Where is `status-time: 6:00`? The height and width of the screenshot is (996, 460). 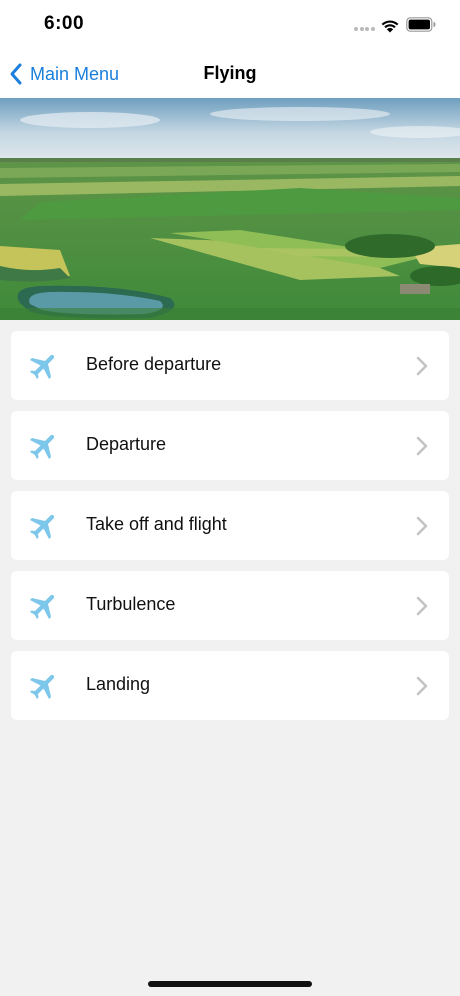
status-time: 6:00 is located at coordinates (64, 23).